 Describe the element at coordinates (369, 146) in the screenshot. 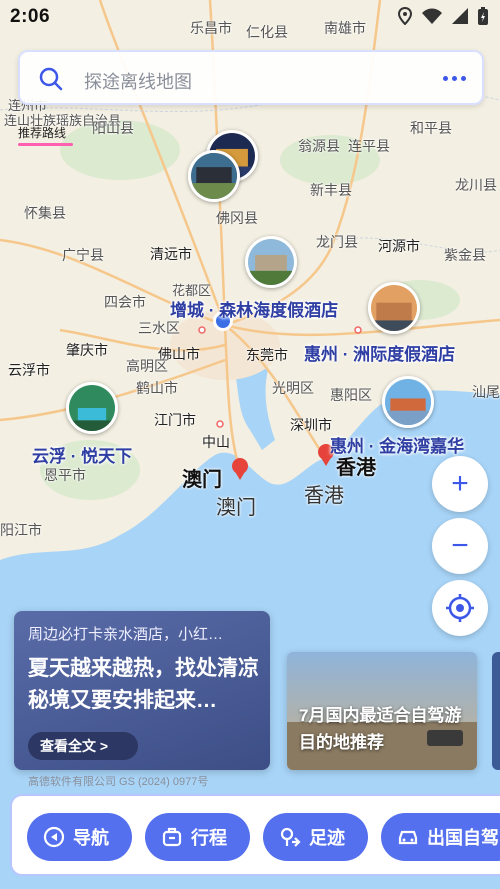

I see `map-label: 连平县` at that location.